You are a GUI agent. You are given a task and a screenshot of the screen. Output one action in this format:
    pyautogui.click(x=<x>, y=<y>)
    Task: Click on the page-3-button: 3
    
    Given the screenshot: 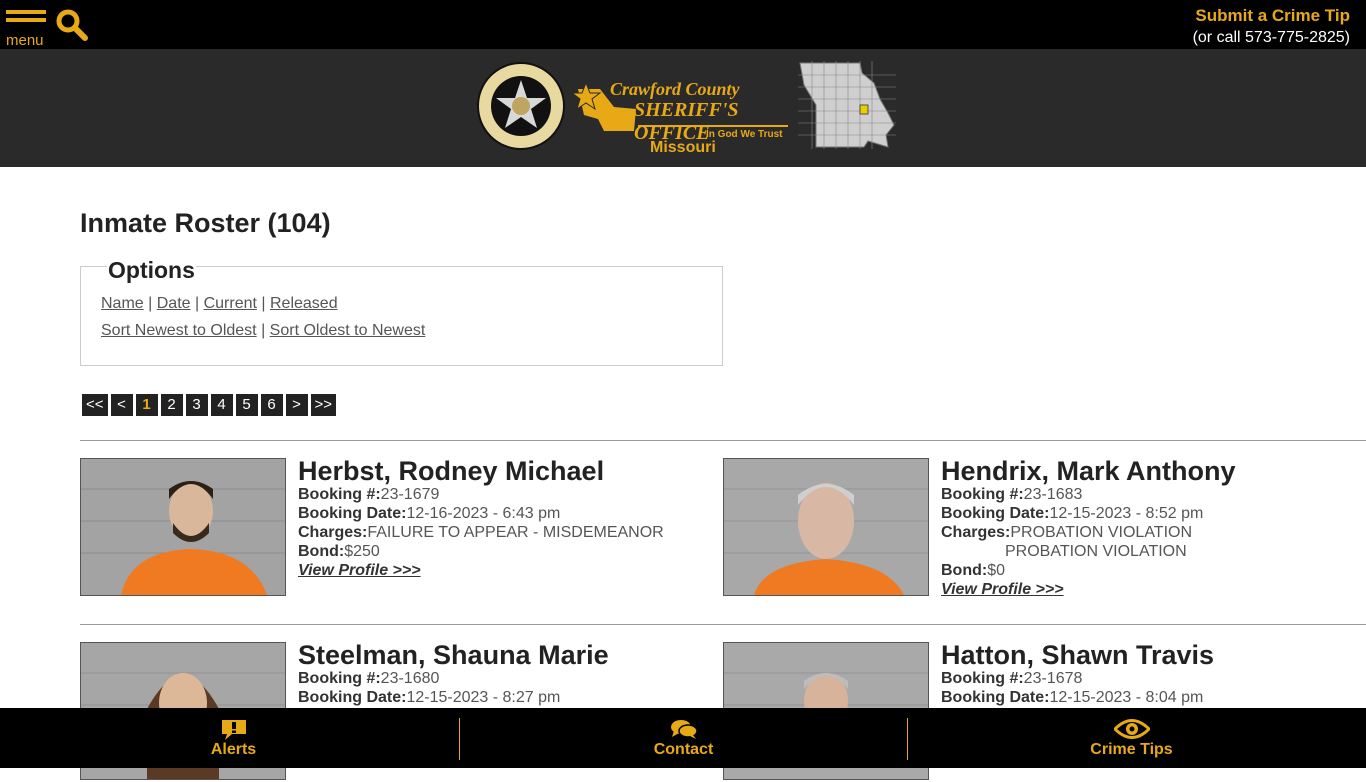 What is the action you would take?
    pyautogui.click(x=196, y=405)
    